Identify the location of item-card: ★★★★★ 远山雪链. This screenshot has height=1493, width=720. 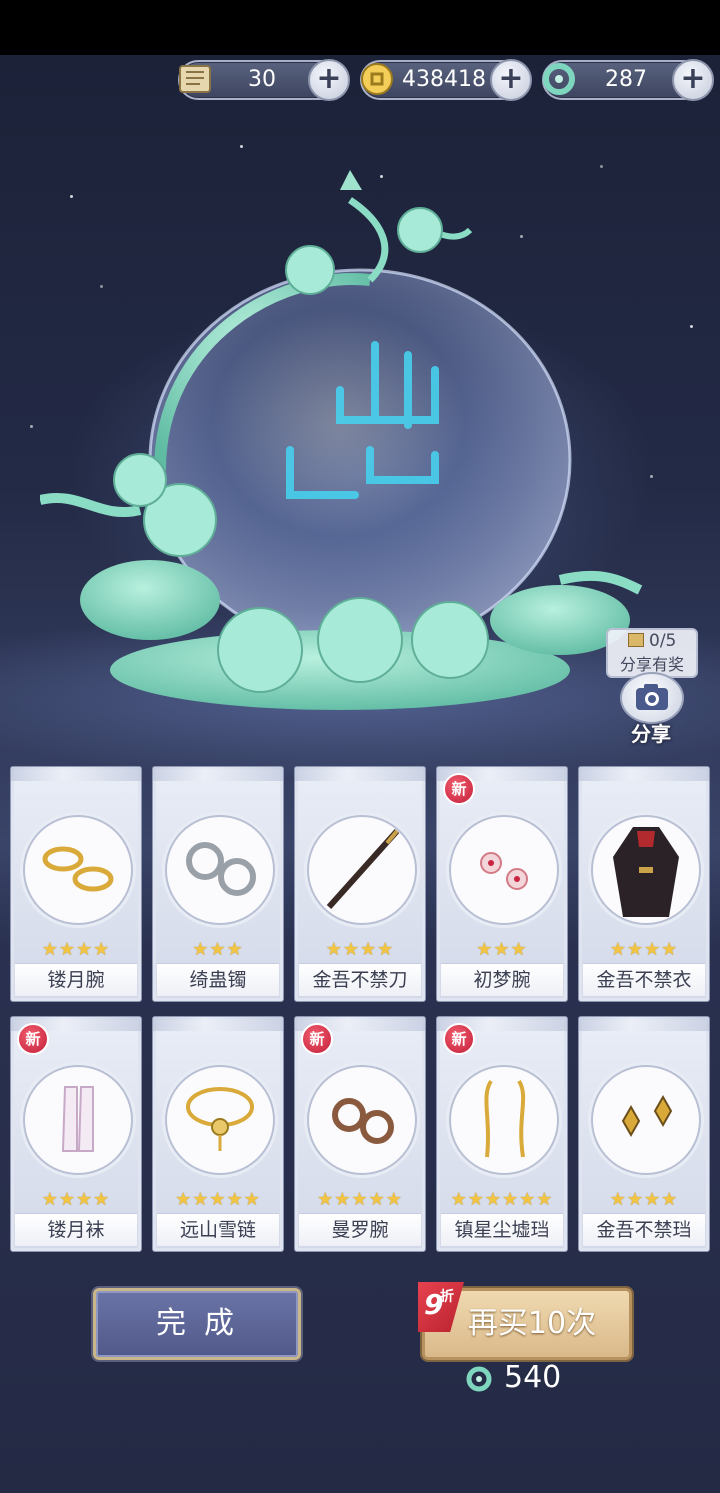
(218, 1134).